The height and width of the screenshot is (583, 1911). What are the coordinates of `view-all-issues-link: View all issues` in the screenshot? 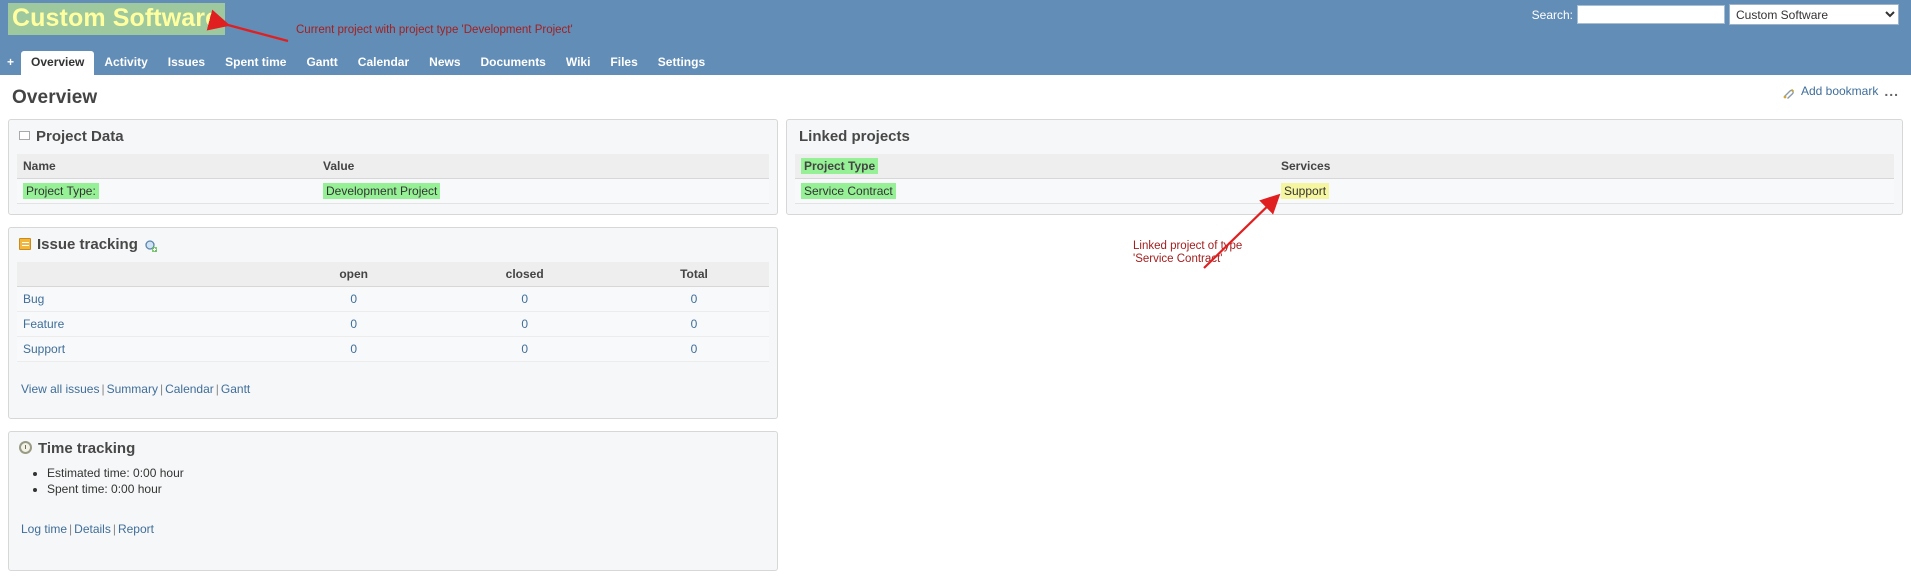 It's located at (60, 389).